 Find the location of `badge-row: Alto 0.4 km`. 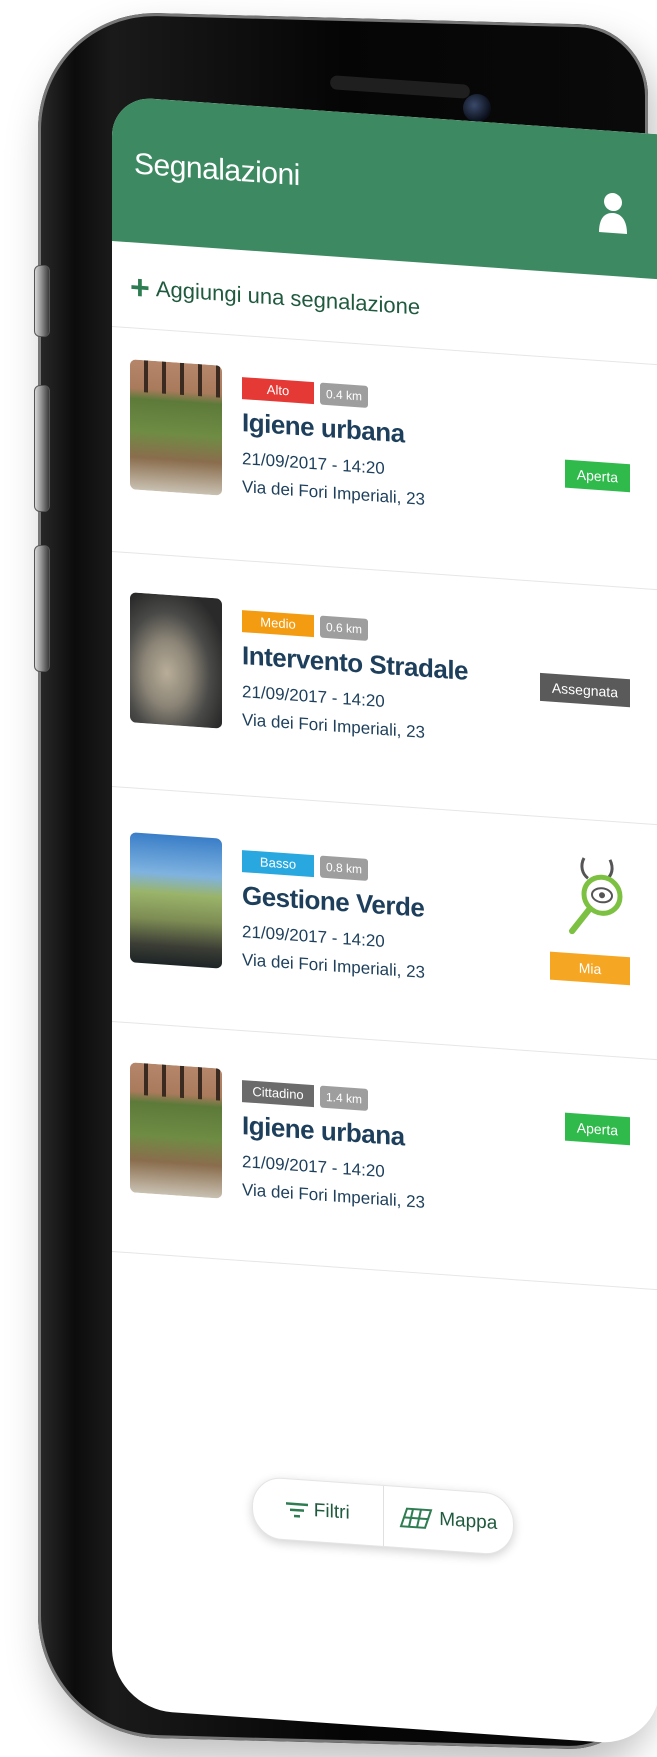

badge-row: Alto 0.4 km is located at coordinates (305, 392).